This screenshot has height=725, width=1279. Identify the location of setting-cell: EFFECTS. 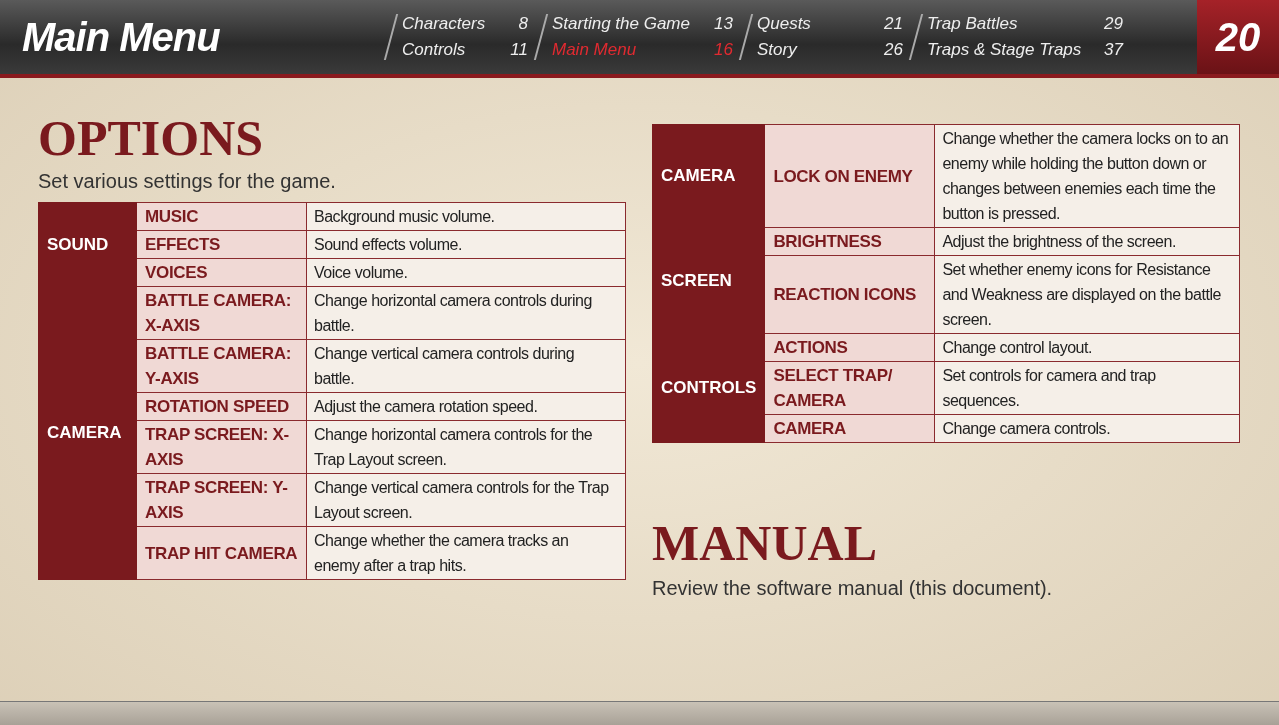
(221, 244).